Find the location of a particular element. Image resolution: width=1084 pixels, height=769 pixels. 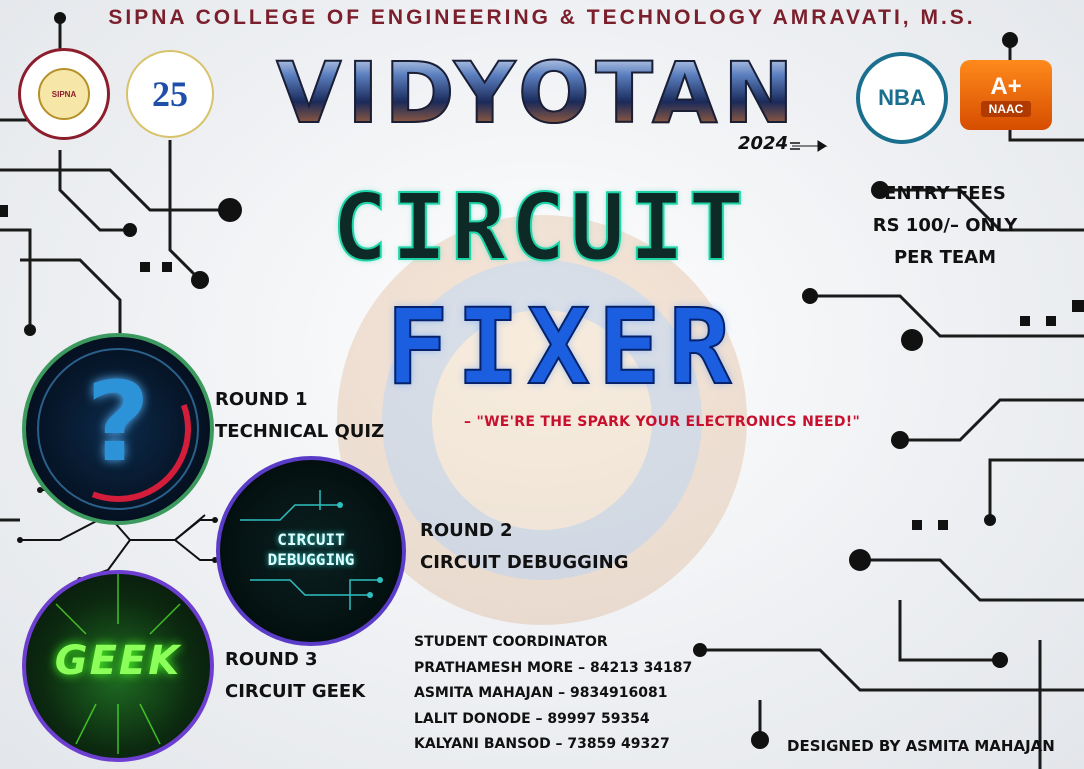

round-2-image-text-line-1: CIRCUIT is located at coordinates (311, 539).